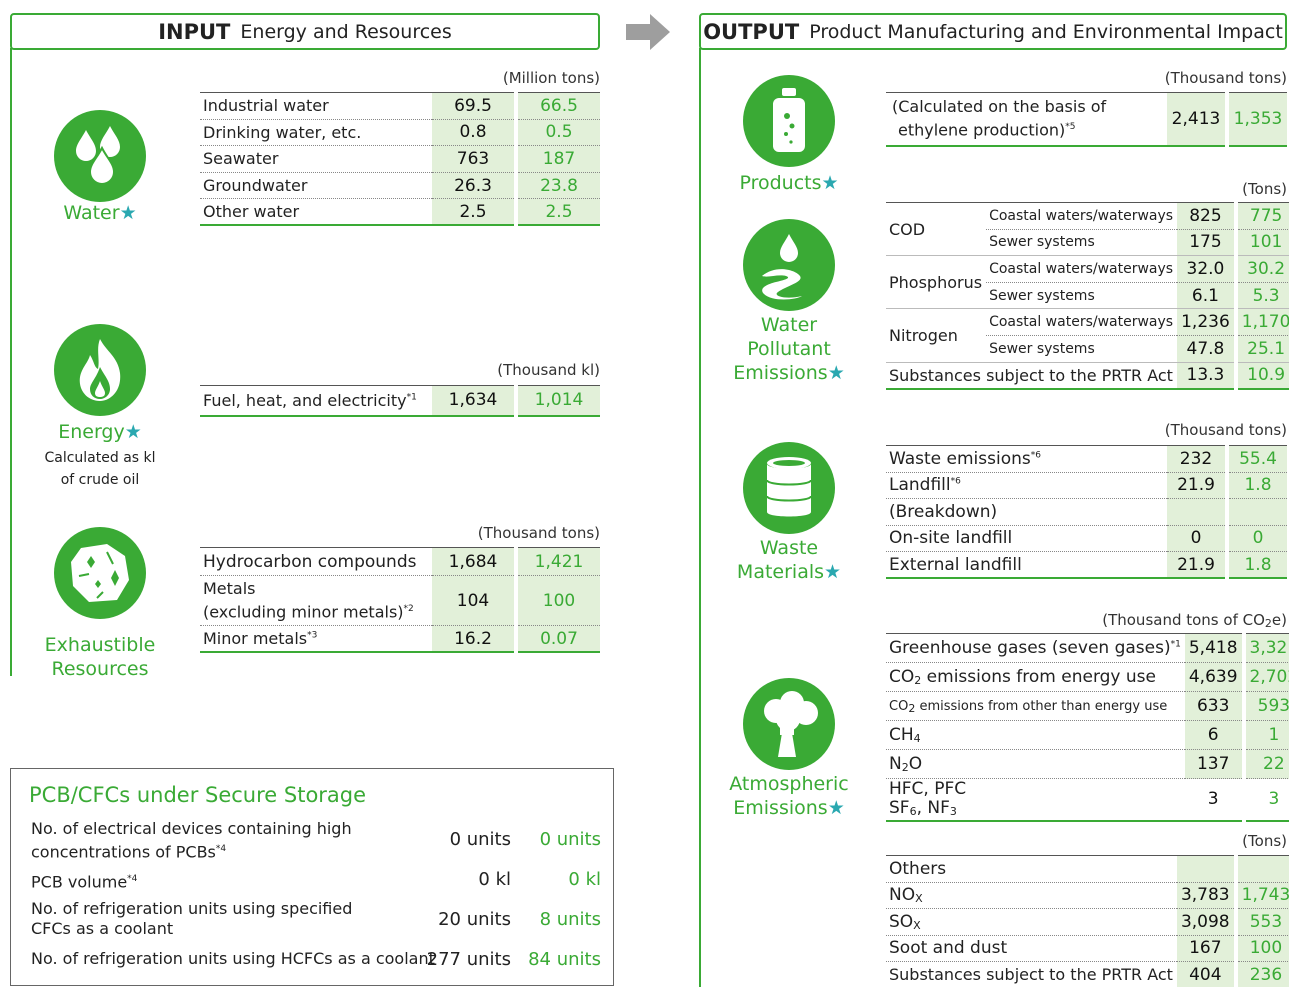  I want to click on row-label: Drinking water, etc., so click(316, 133).